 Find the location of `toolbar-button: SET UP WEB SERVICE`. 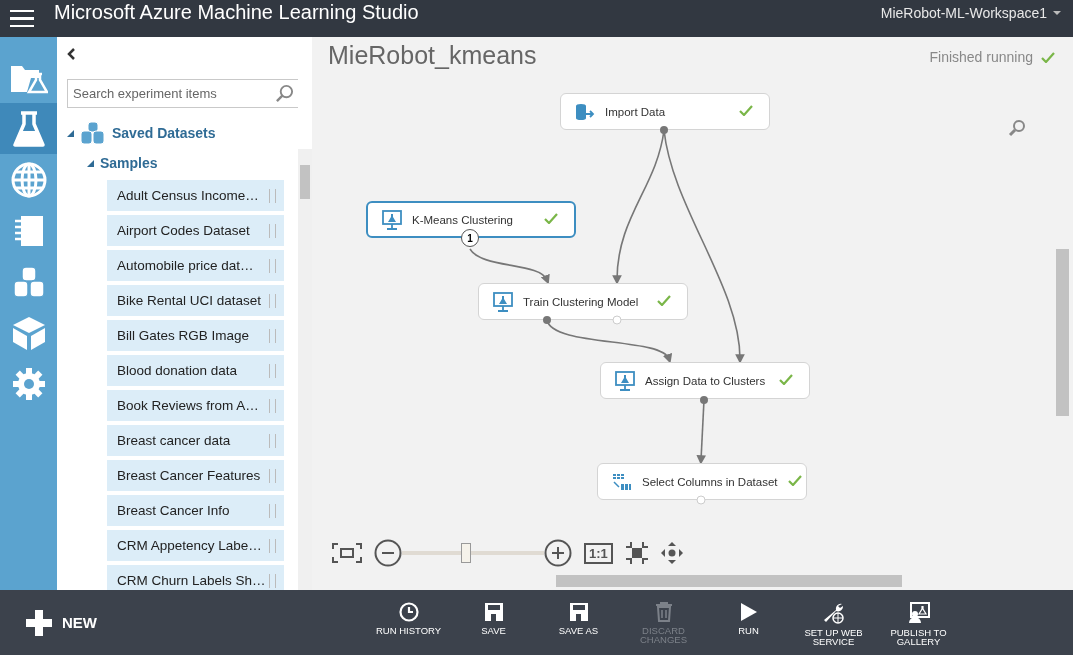

toolbar-button: SET UP WEB SERVICE is located at coordinates (833, 622).